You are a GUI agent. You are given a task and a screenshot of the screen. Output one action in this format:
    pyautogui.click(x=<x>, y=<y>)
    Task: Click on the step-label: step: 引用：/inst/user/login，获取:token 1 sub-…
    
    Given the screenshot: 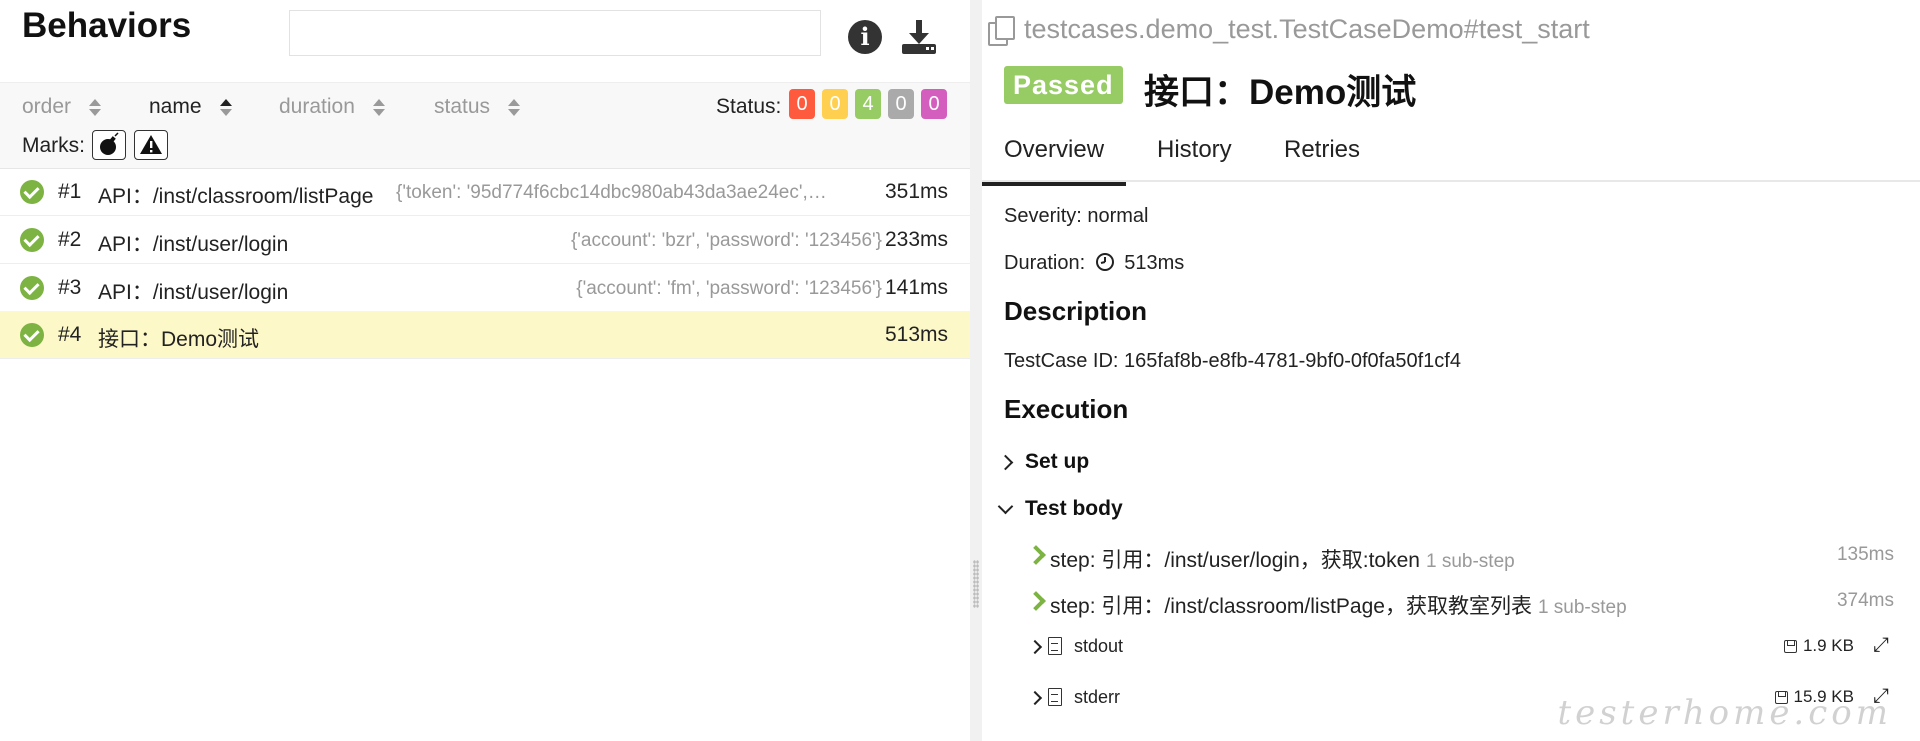 What is the action you would take?
    pyautogui.click(x=1282, y=559)
    